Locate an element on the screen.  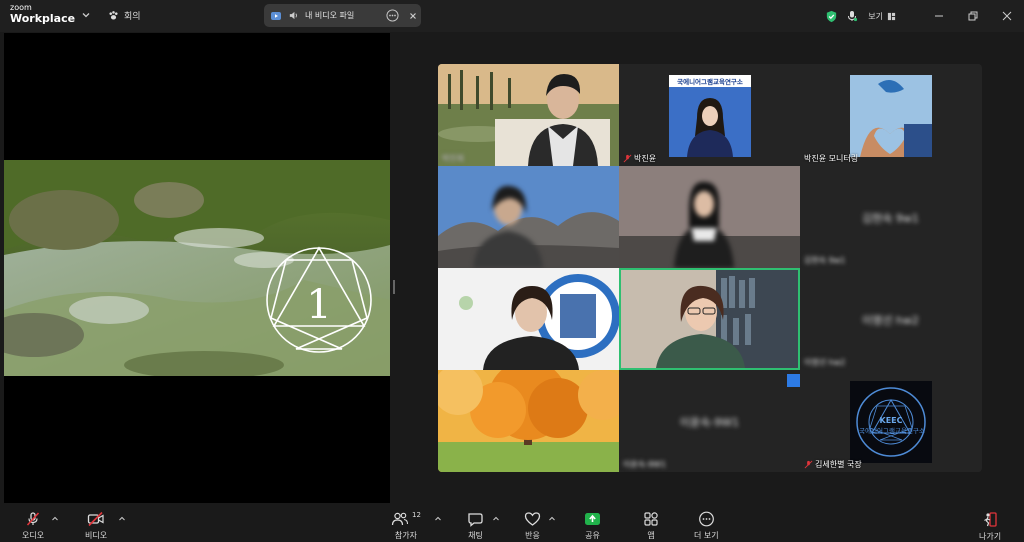
audio-options-caret-icon is located at coordinates (55, 519).